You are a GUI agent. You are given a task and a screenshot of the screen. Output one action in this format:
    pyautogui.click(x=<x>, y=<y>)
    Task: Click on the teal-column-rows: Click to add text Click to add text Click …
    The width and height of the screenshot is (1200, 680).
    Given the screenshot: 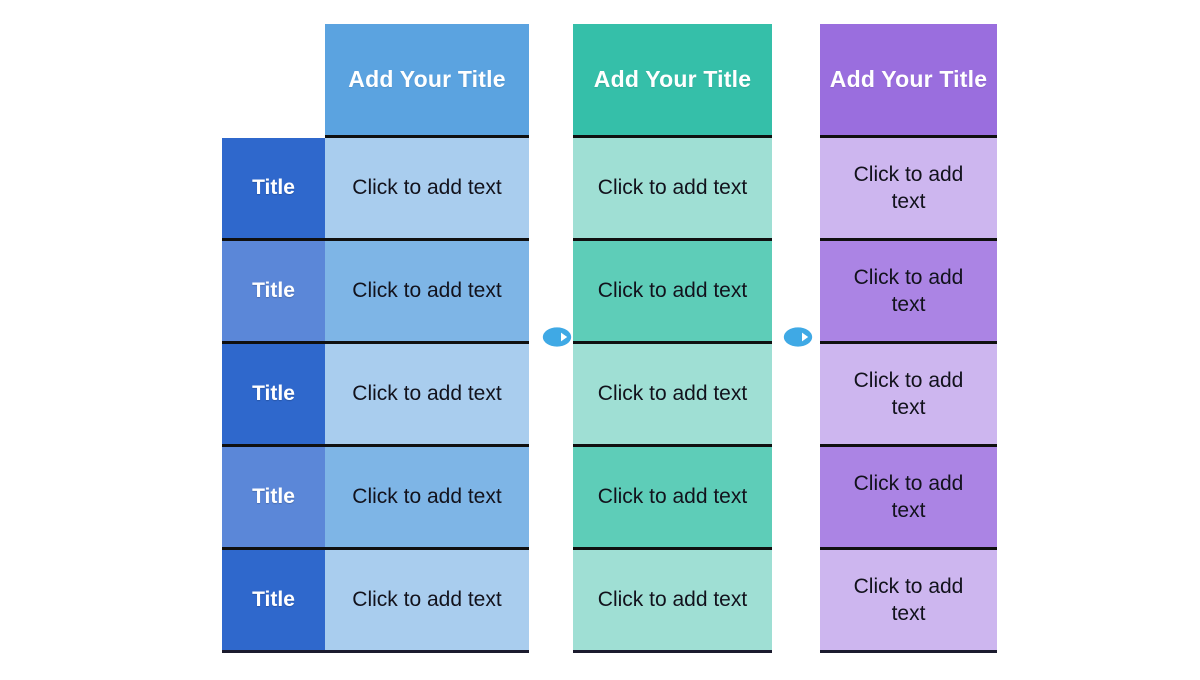 What is the action you would take?
    pyautogui.click(x=672, y=395)
    